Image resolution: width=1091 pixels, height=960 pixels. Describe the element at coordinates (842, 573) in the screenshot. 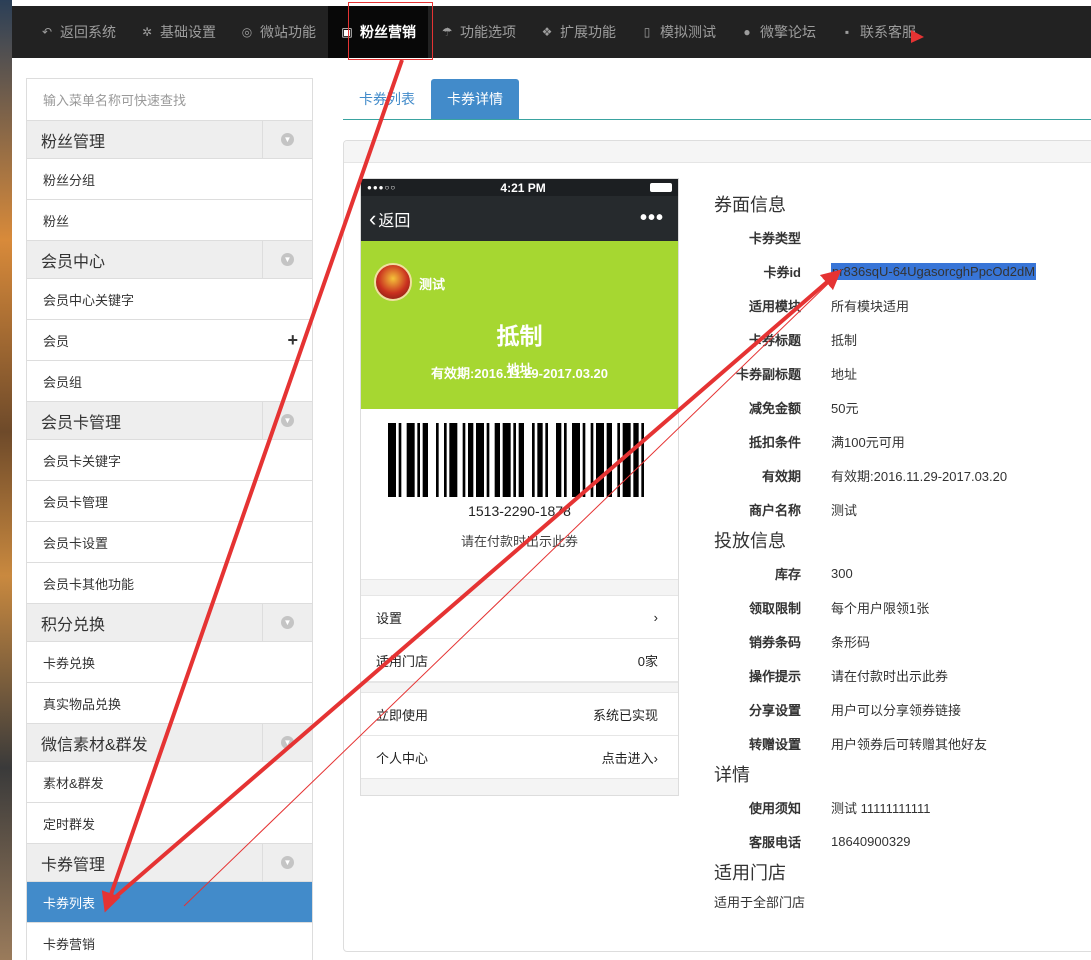

I see `info-value: 300` at that location.